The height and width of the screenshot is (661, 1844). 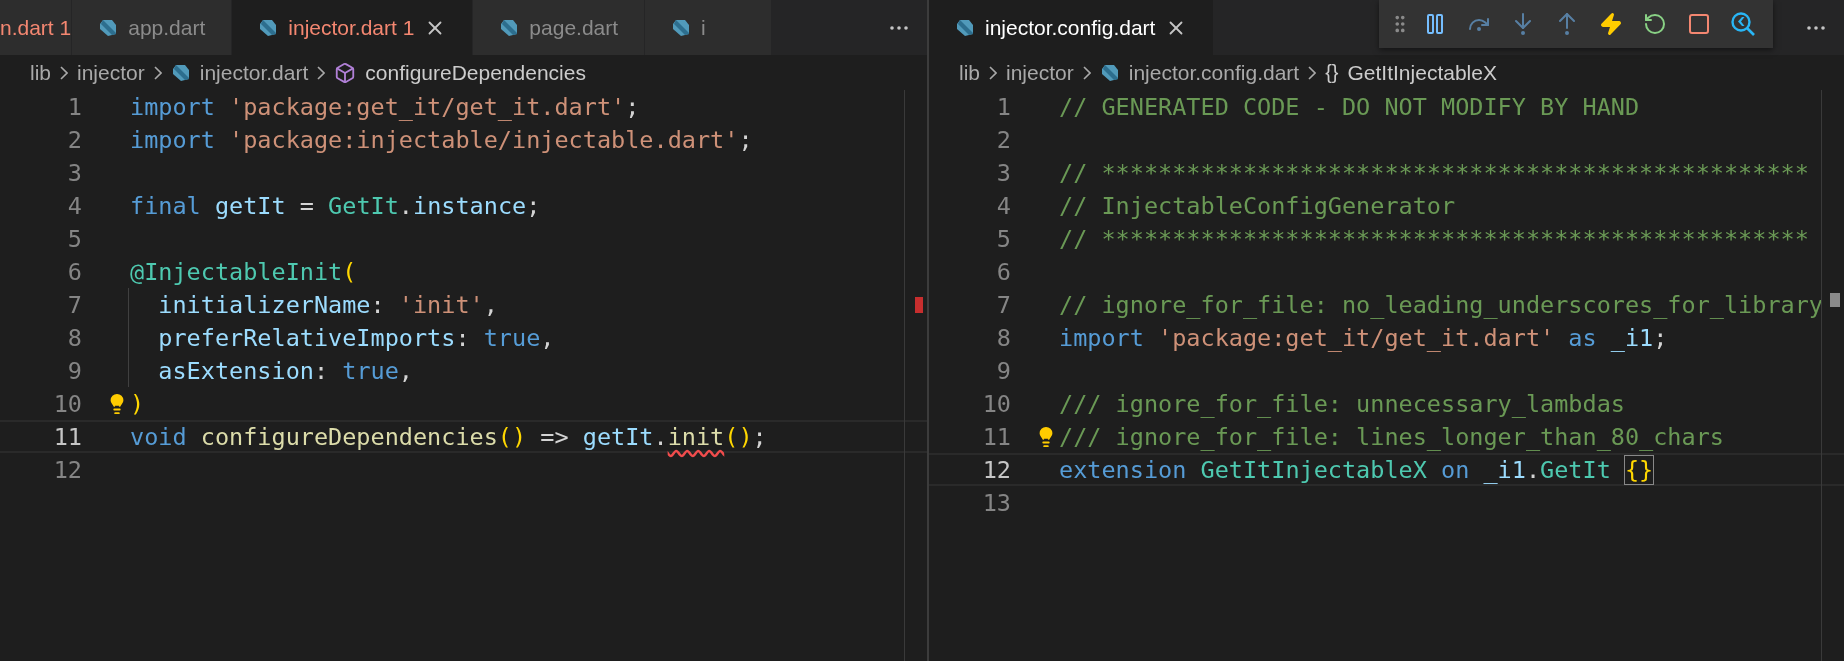 What do you see at coordinates (1356, 469) in the screenshot?
I see `code-line: extension GetItInjectableX on _i1.GetIt {}` at bounding box center [1356, 469].